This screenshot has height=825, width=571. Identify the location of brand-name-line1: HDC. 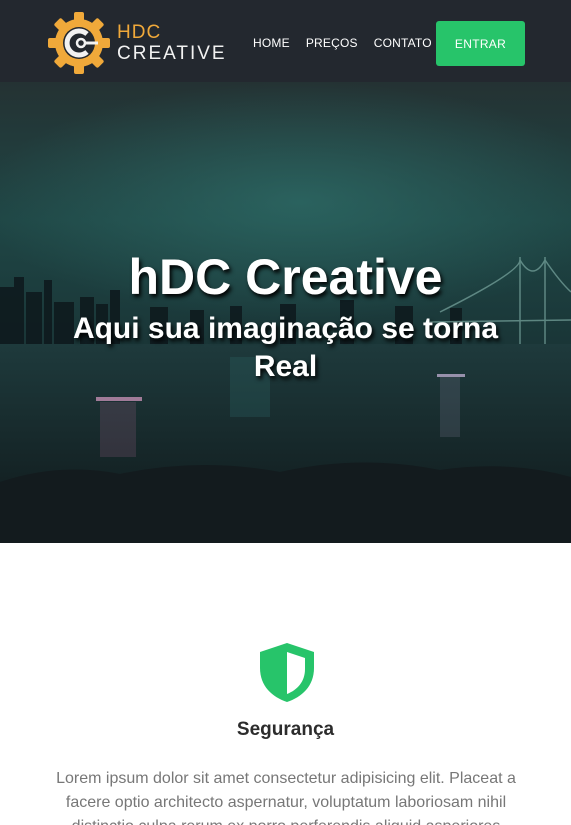
(139, 32).